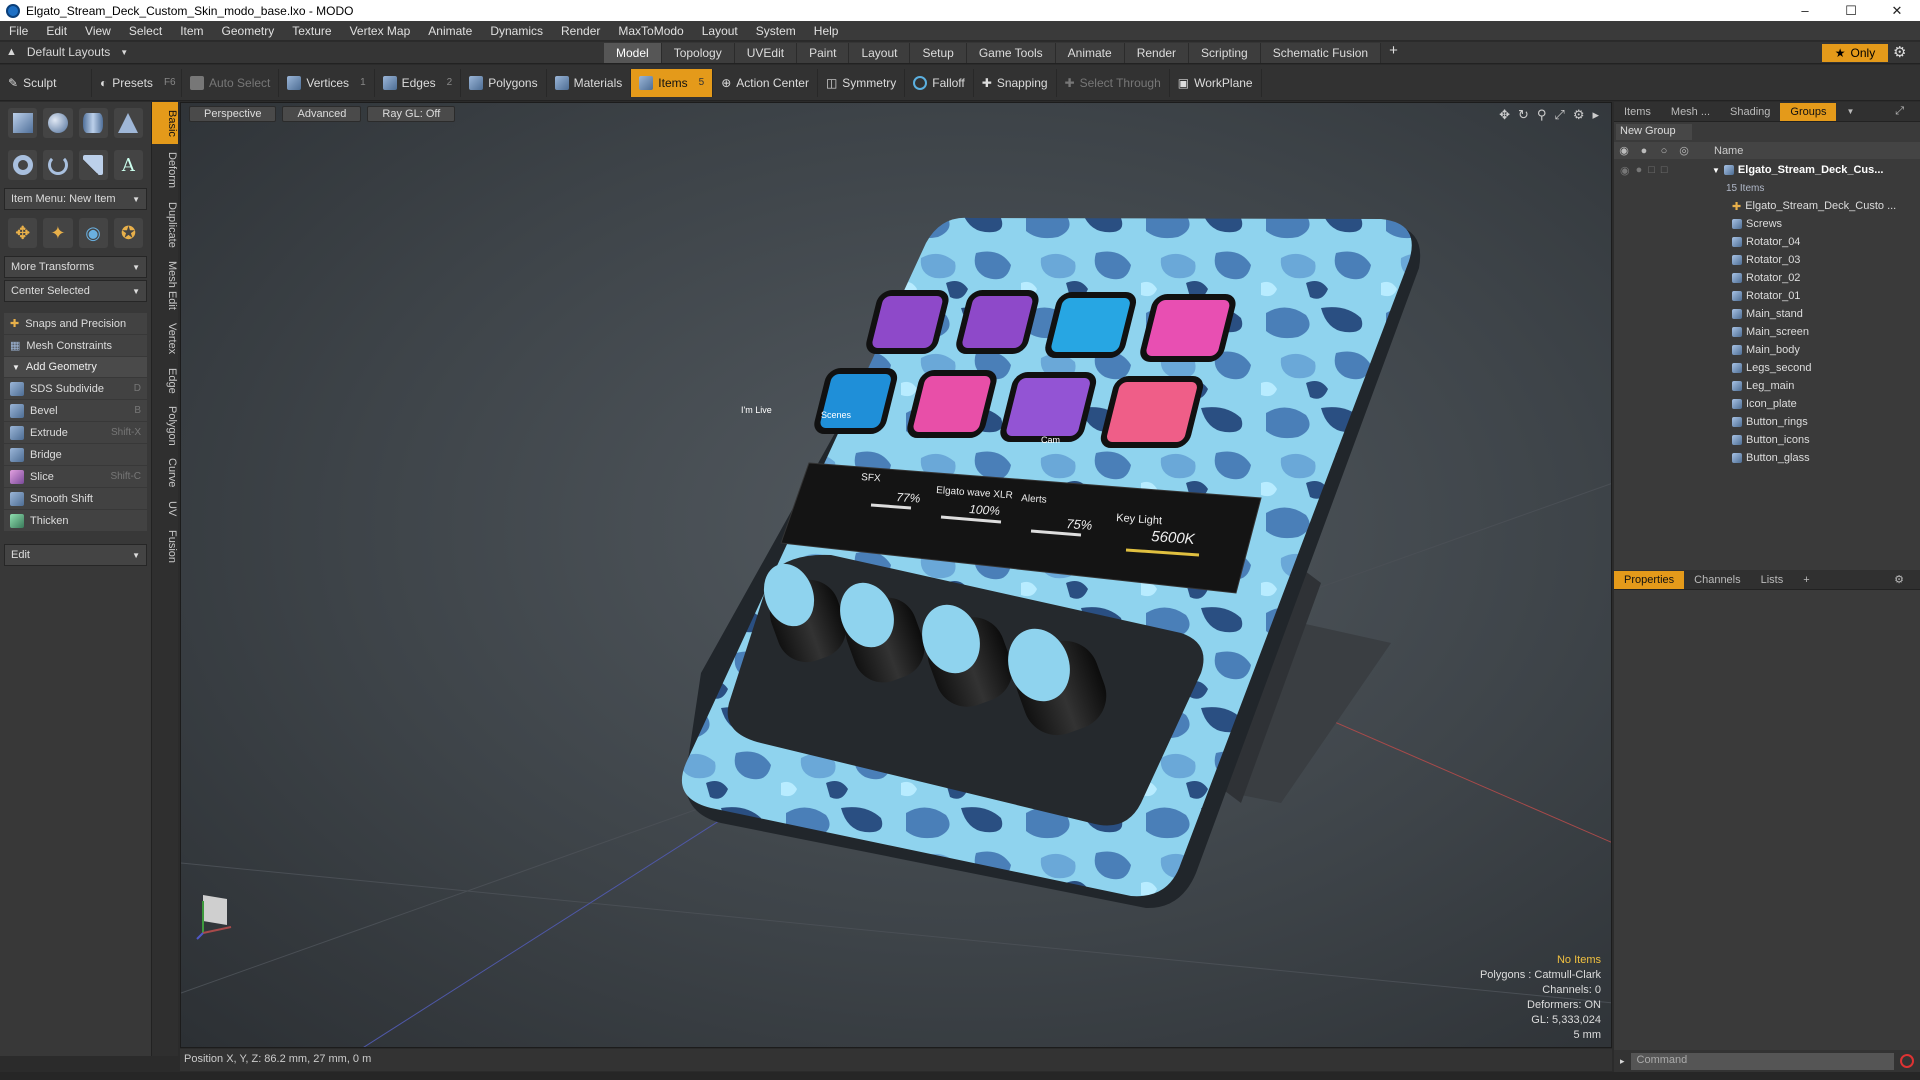 Image resolution: width=1920 pixels, height=1080 pixels. Describe the element at coordinates (23, 233) in the screenshot. I see `move-tool-icon: ✥` at that location.